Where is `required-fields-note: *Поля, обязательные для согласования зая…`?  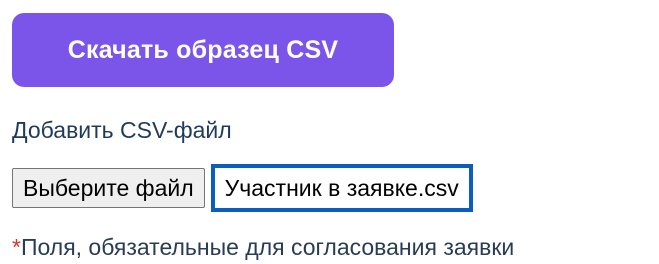
required-fields-note: *Поля, обязательные для согласования зая… is located at coordinates (263, 247).